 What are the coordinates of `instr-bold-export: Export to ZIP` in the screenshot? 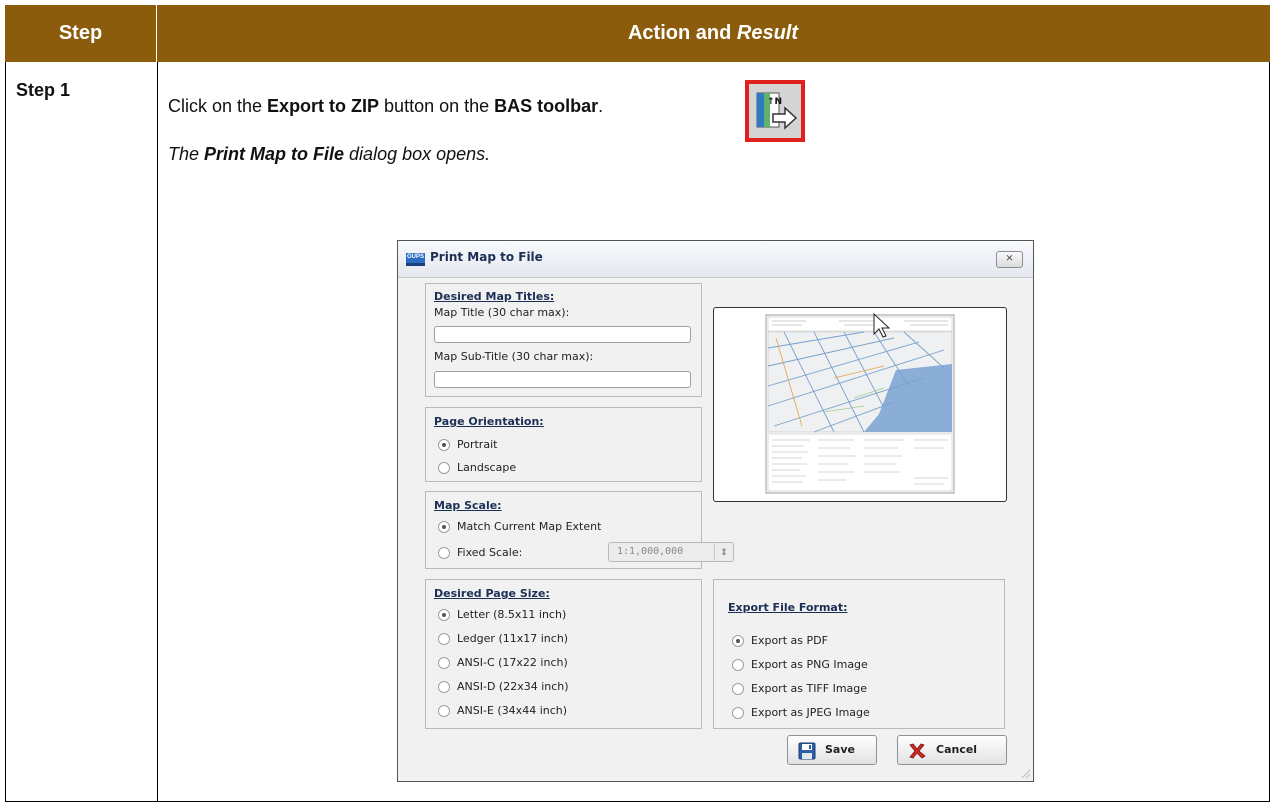 It's located at (323, 106).